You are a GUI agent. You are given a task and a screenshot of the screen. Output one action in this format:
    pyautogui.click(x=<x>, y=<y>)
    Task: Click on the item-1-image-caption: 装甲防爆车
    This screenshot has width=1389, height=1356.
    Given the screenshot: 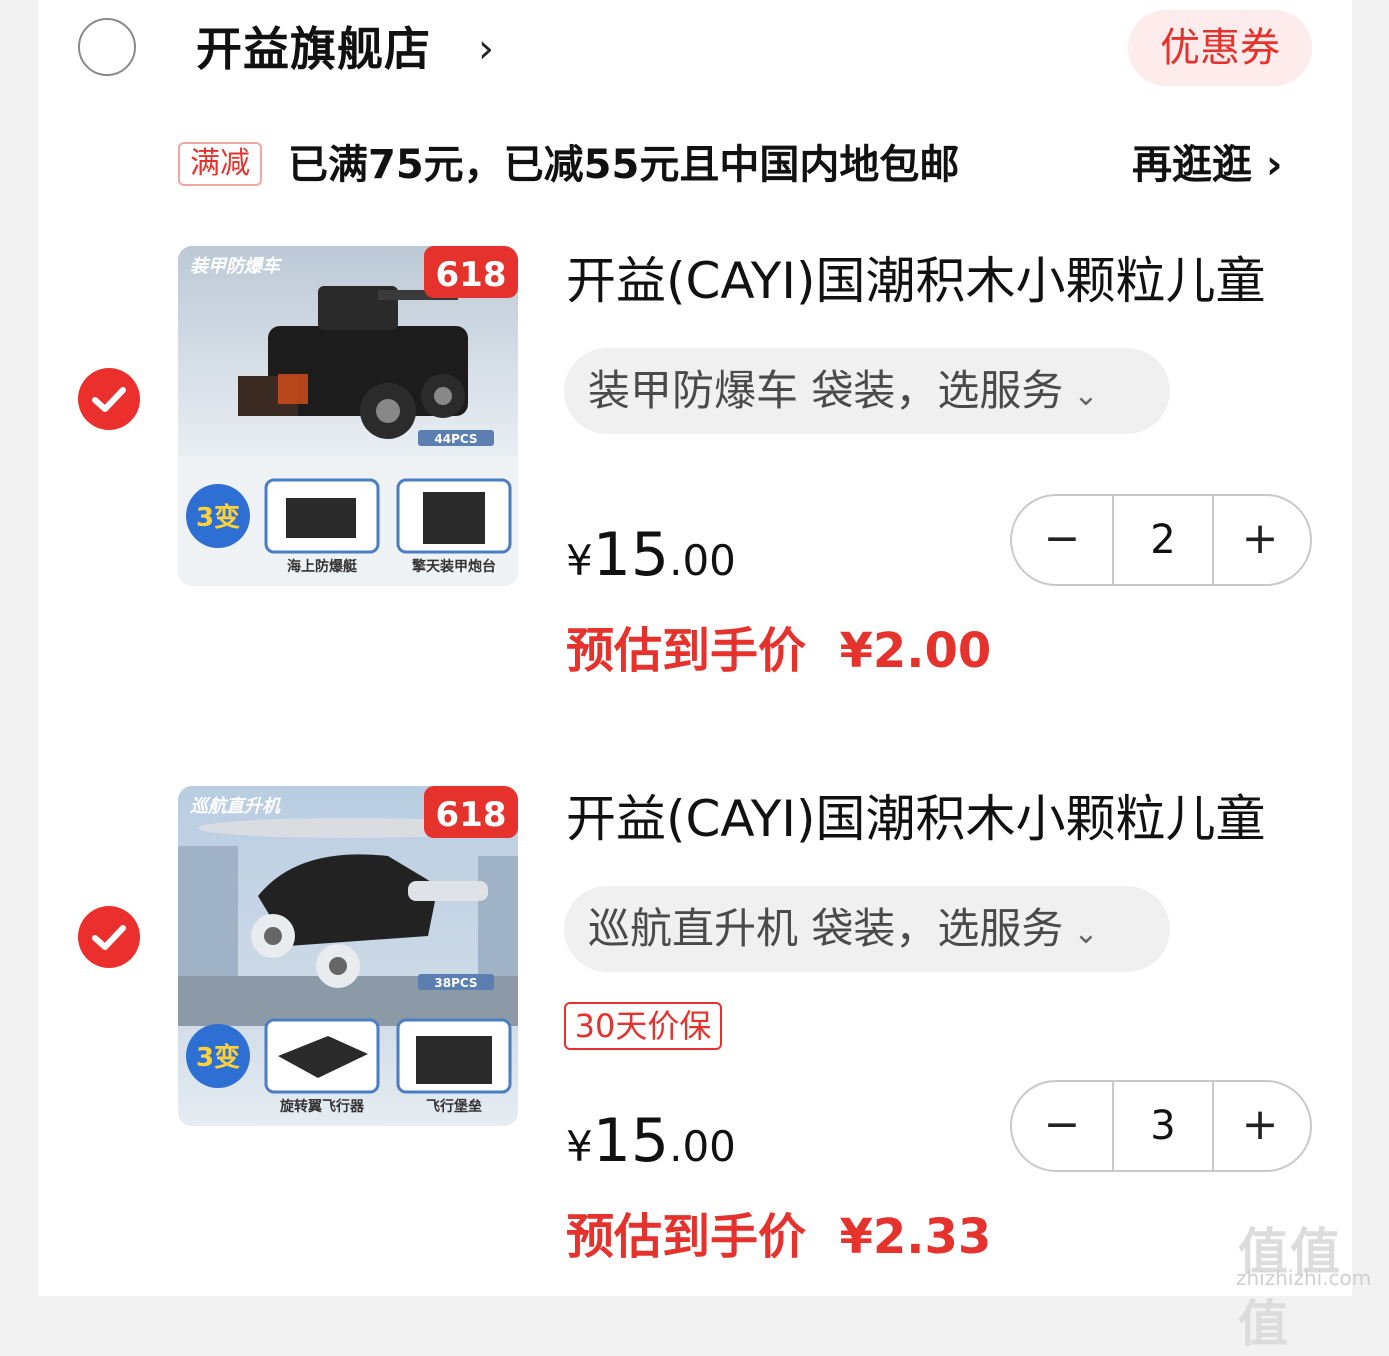 What is the action you would take?
    pyautogui.click(x=236, y=266)
    